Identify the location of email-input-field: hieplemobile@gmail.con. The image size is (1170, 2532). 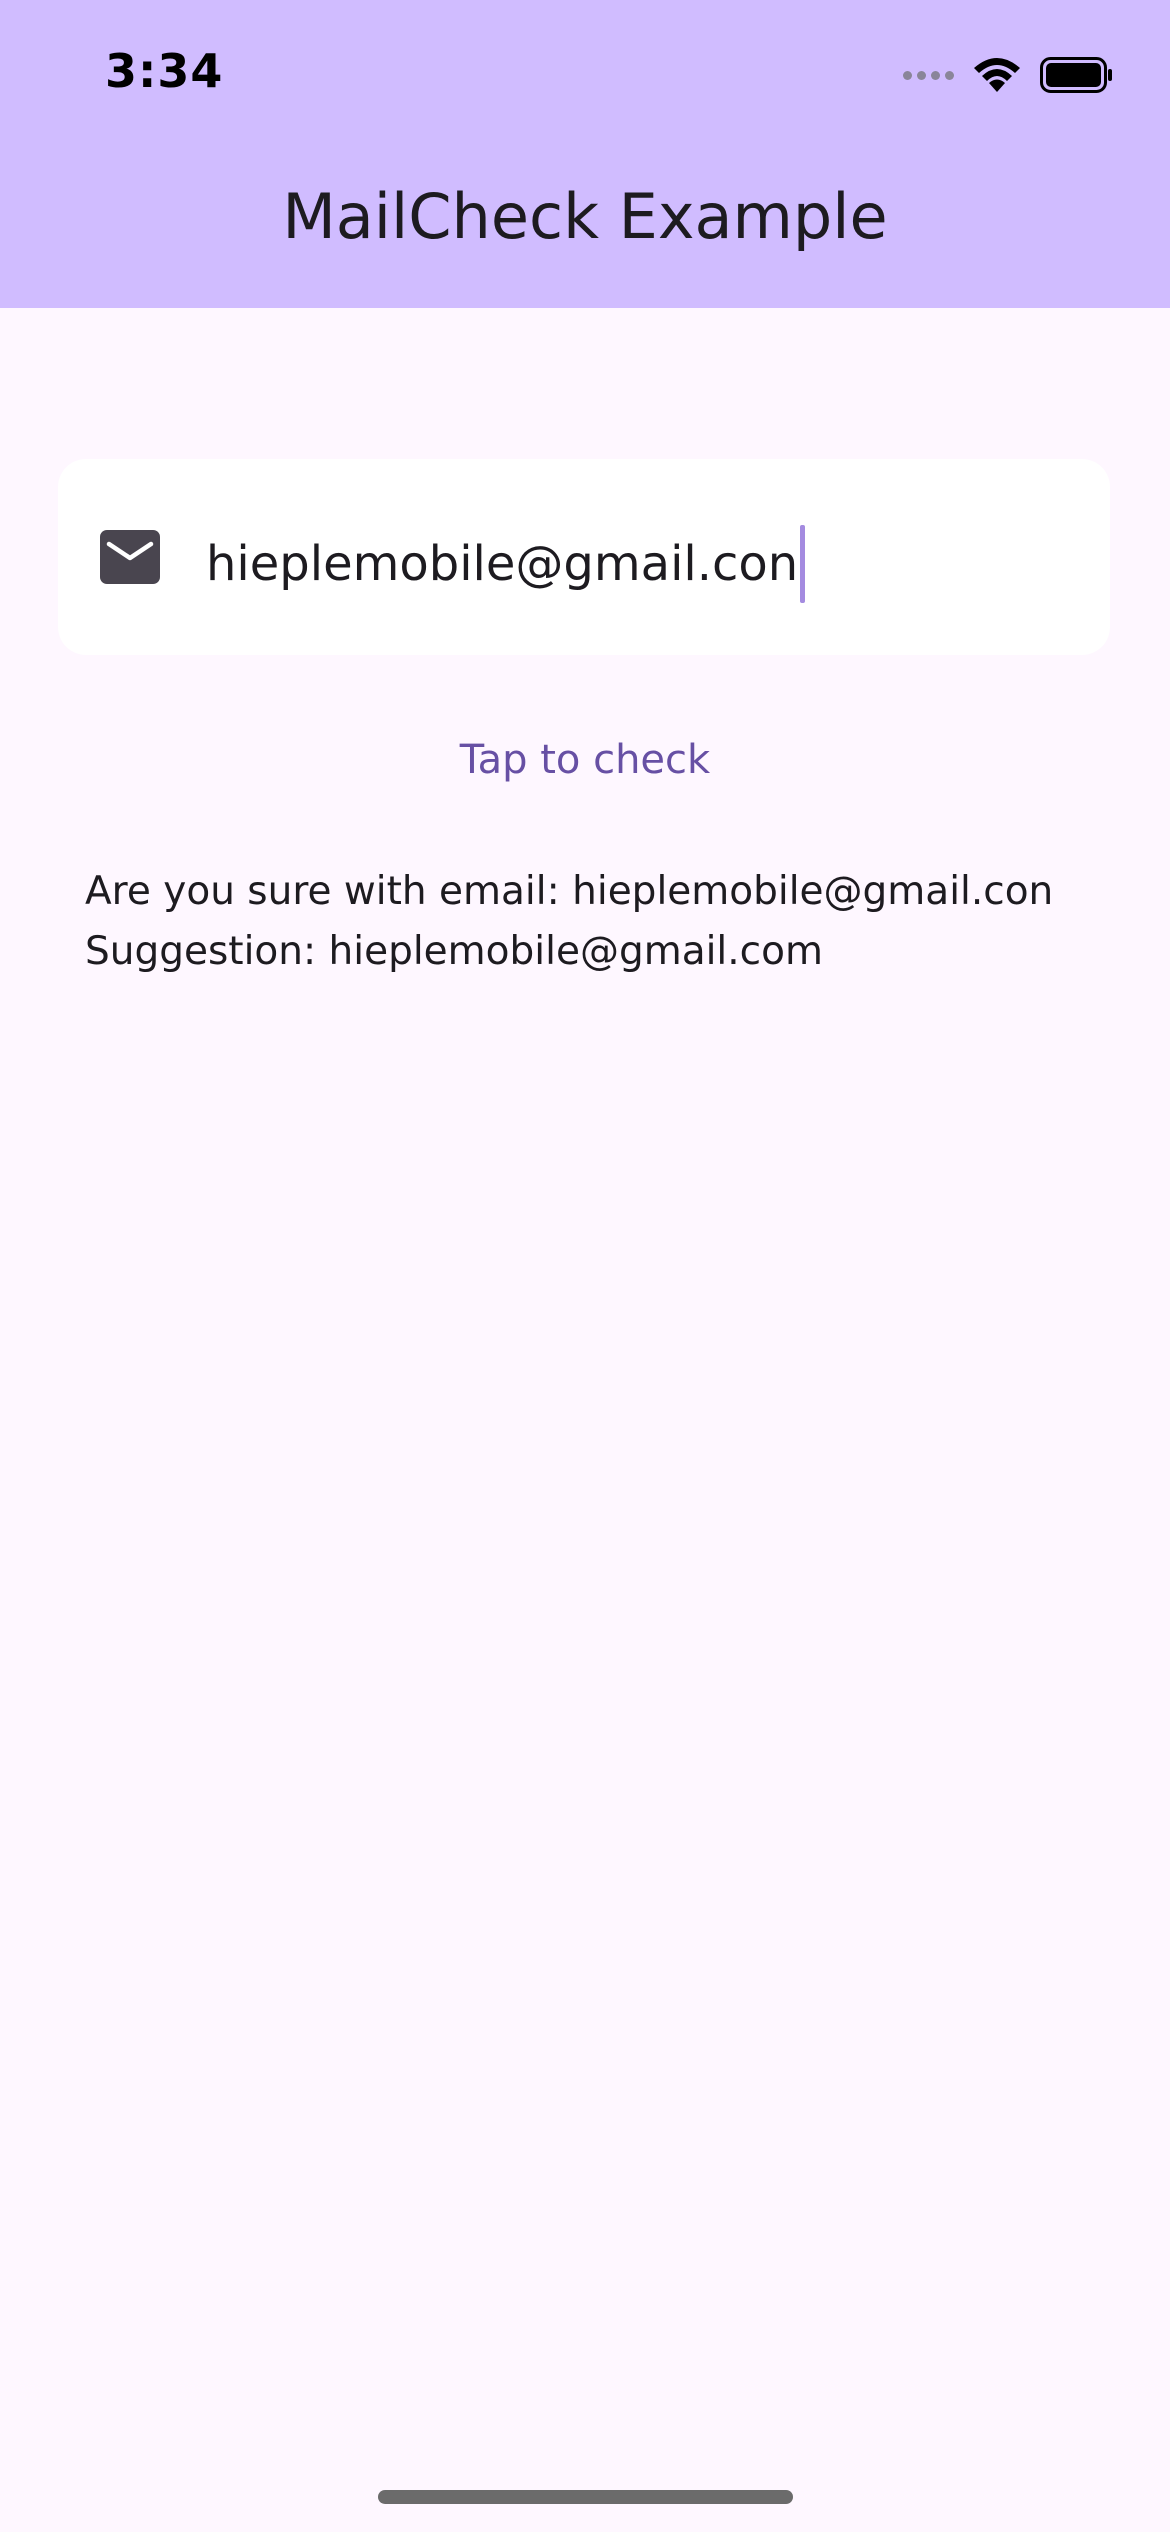
(584, 557).